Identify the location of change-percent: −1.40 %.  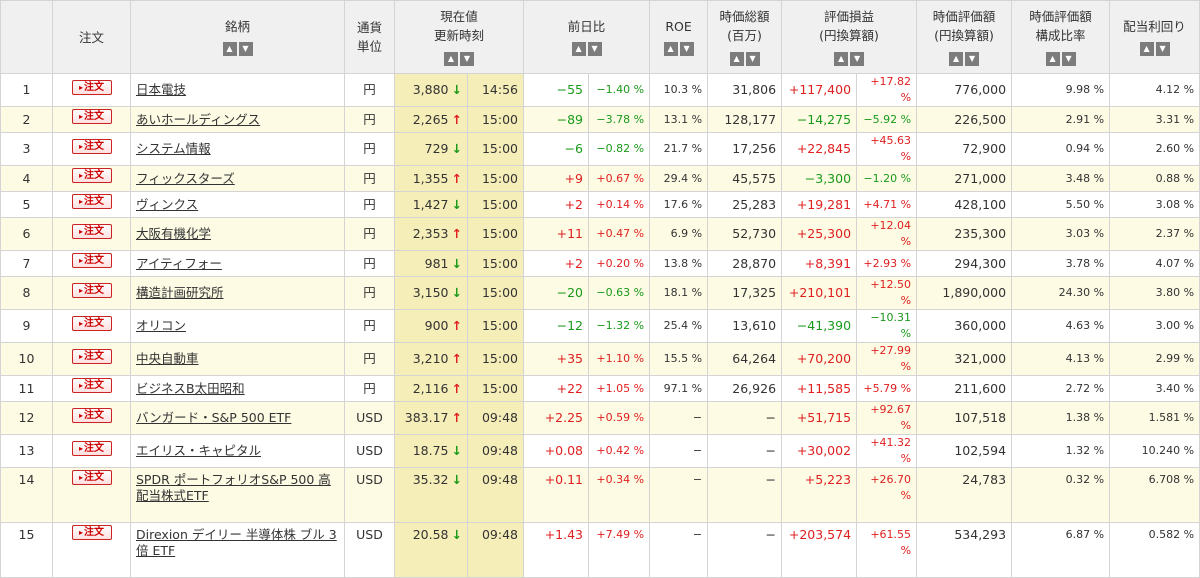
(619, 90).